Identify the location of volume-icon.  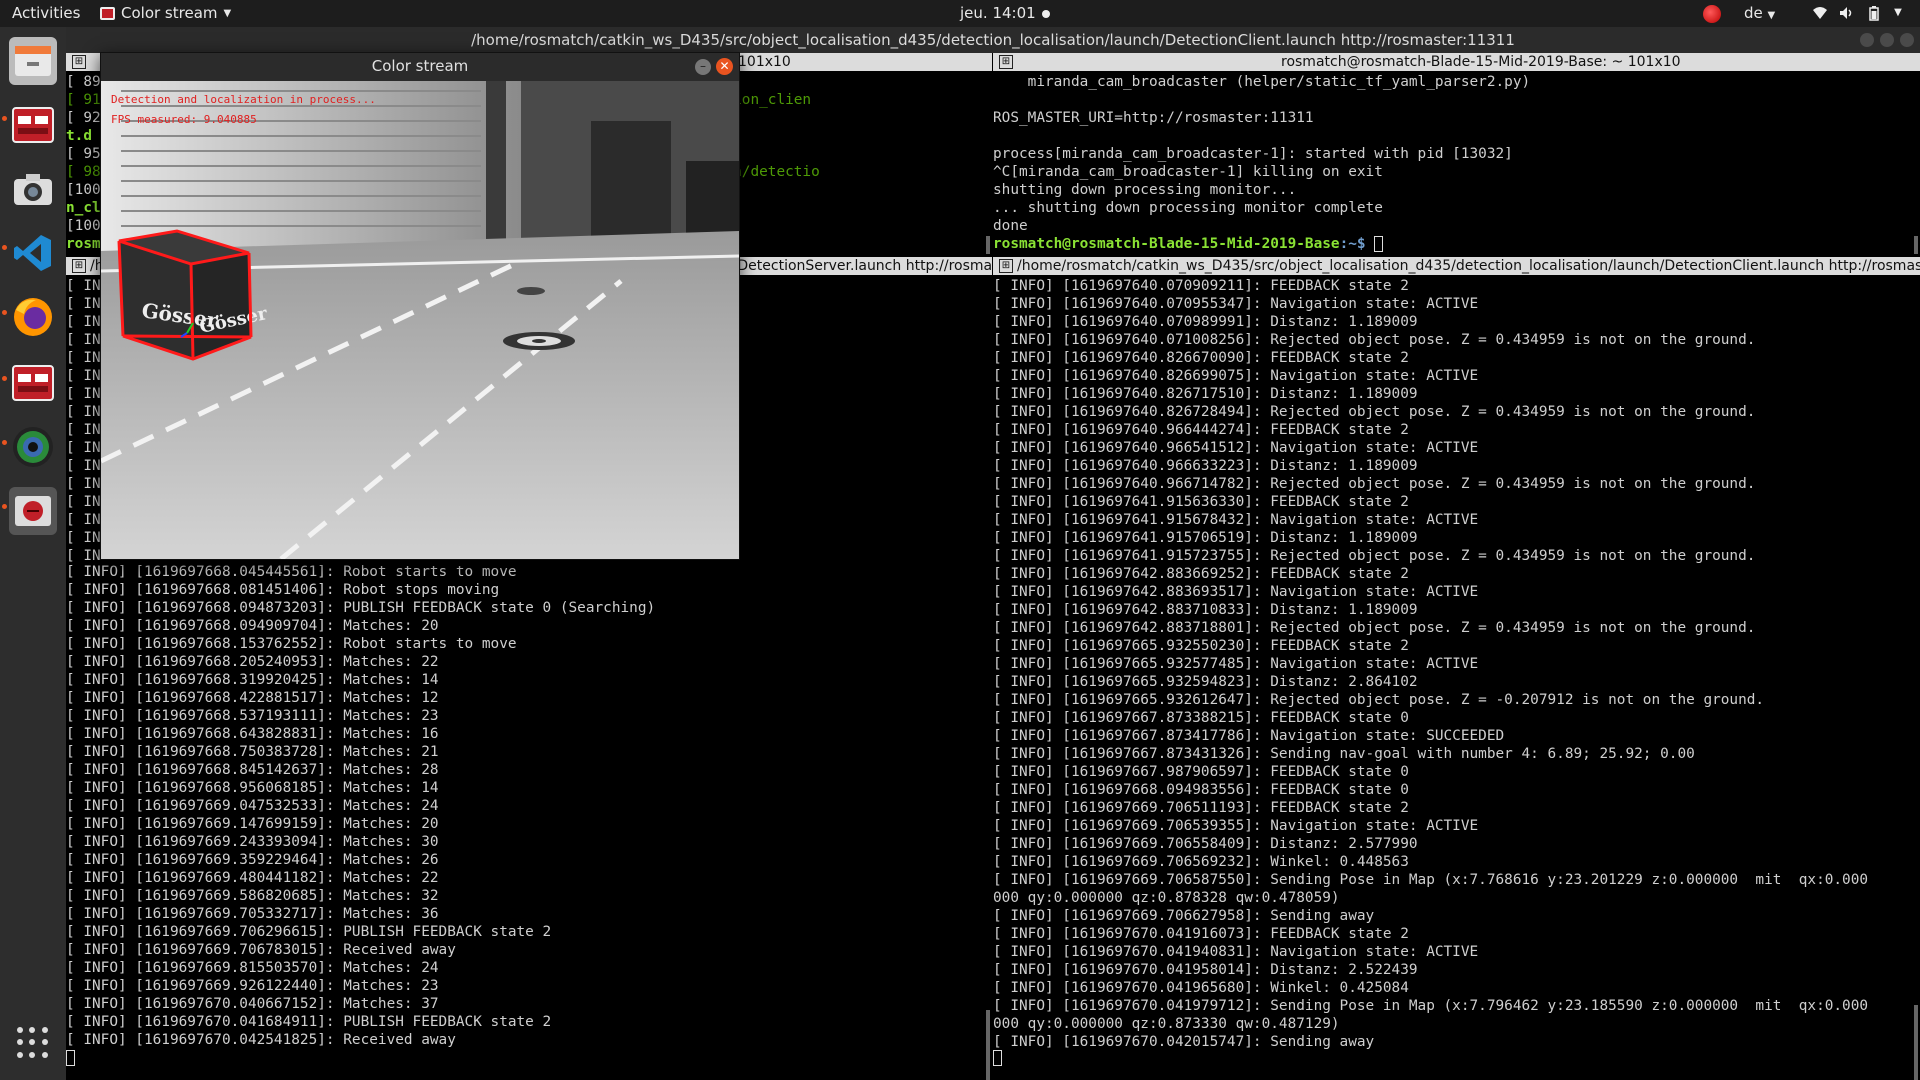
(1846, 13).